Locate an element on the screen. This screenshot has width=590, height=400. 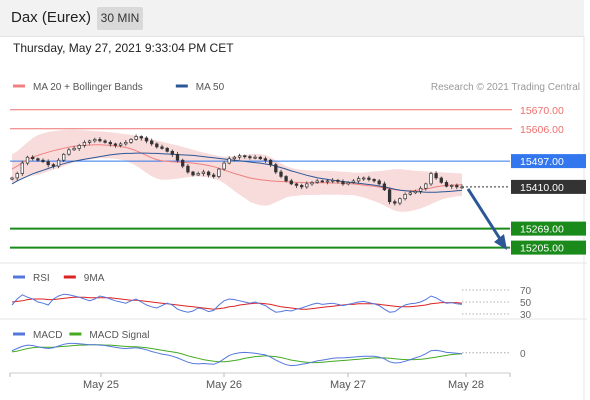
macd-legend: MACD MACD Signal is located at coordinates (81, 335).